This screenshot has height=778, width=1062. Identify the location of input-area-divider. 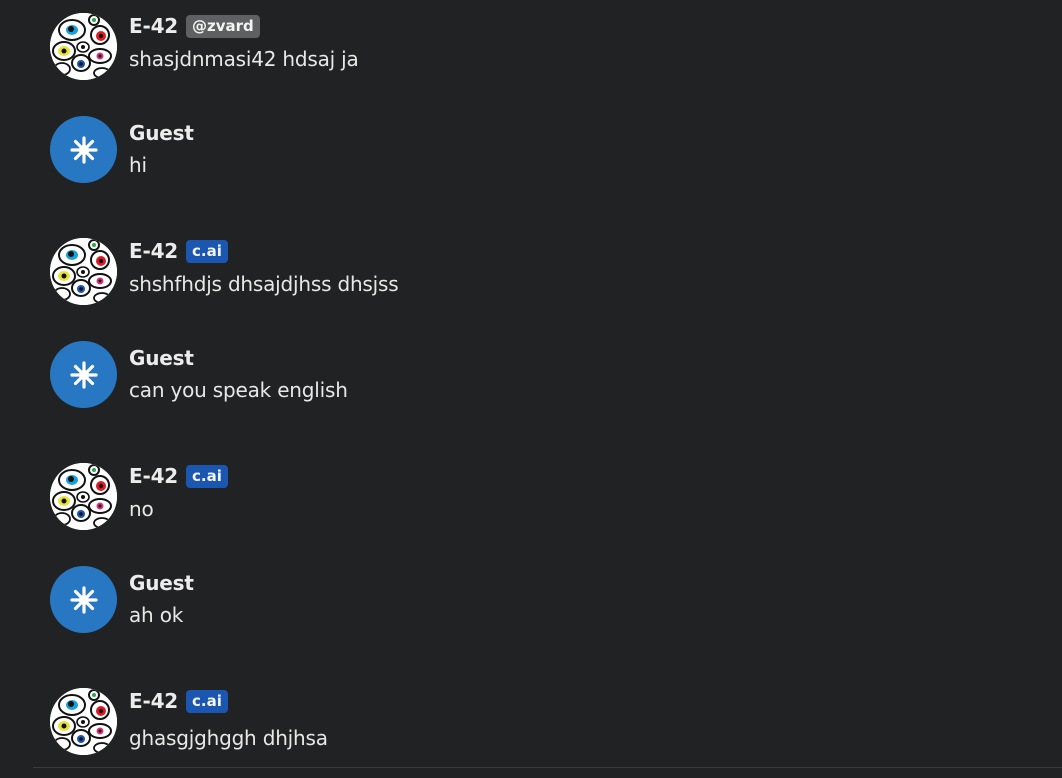
(547, 767).